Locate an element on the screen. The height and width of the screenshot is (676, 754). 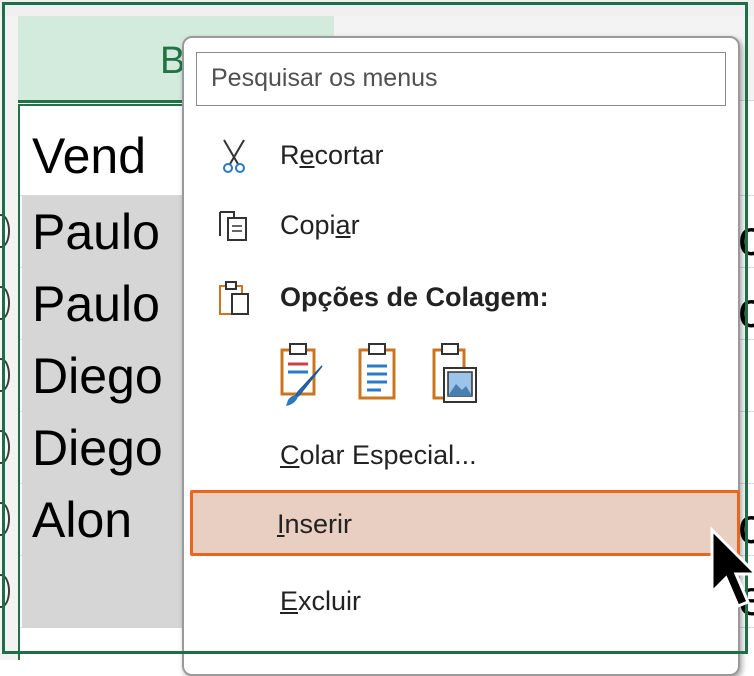
menu-item-cut: Recortar is located at coordinates (462, 156).